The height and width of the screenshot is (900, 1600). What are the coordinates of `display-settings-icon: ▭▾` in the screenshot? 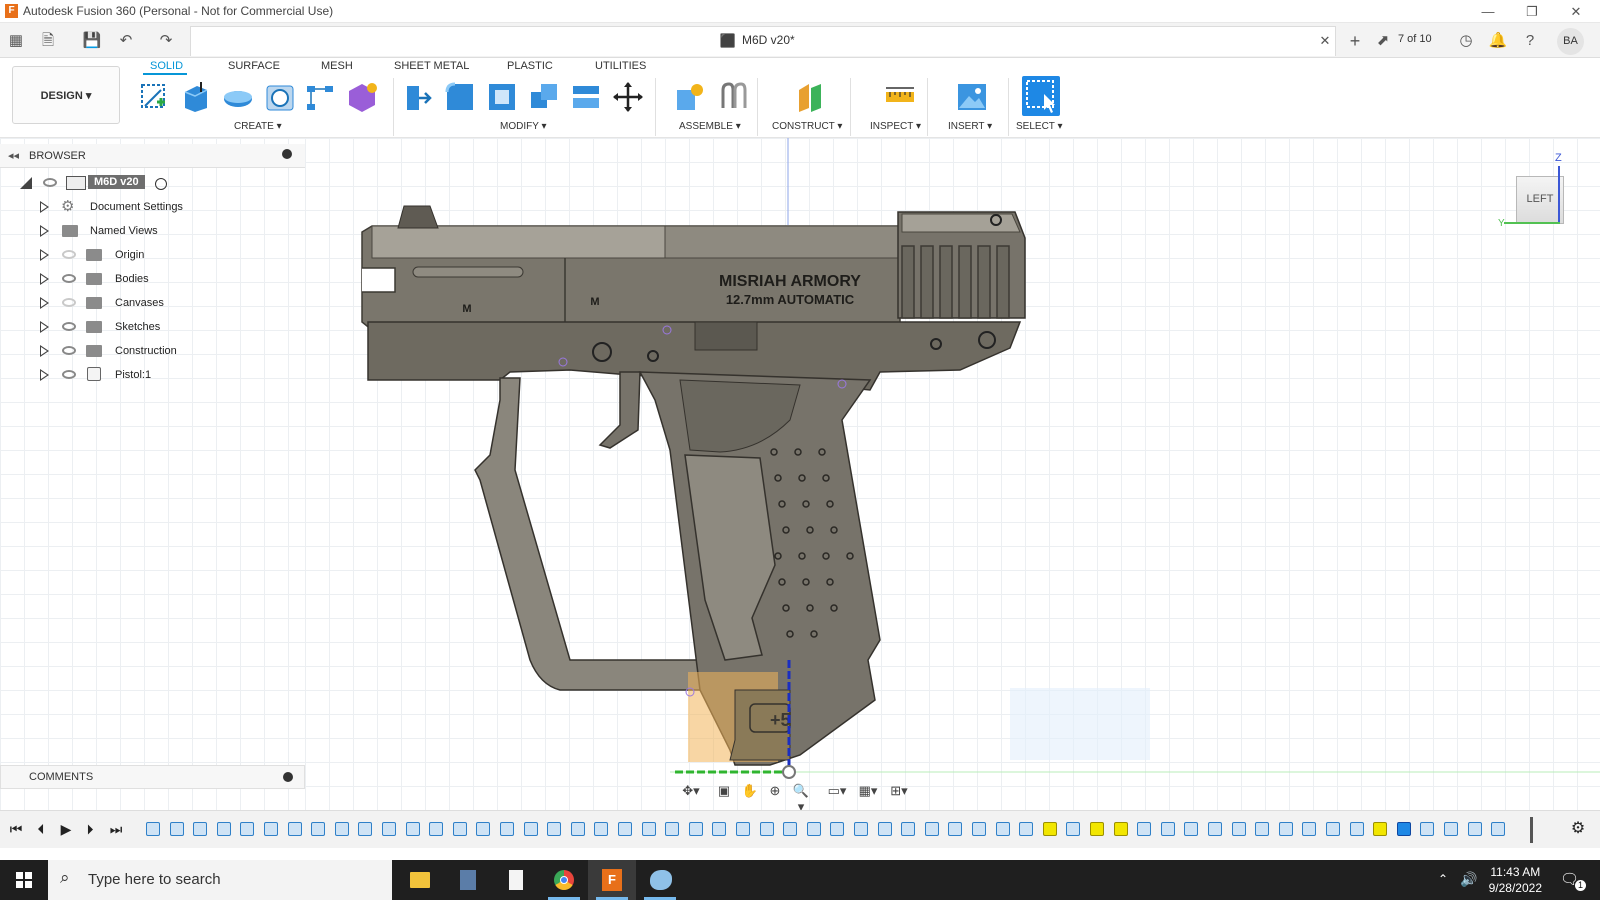 It's located at (837, 792).